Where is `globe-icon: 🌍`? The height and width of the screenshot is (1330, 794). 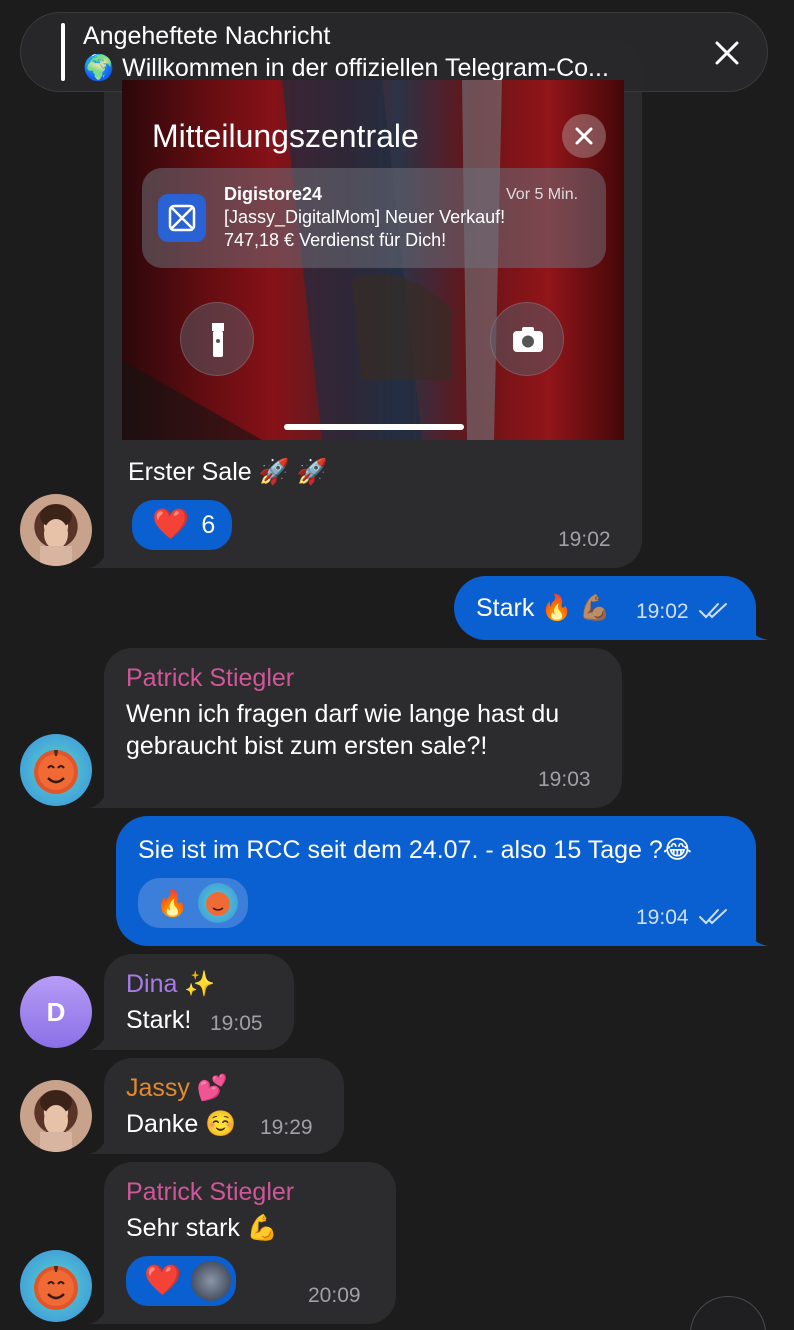
globe-icon: 🌍 is located at coordinates (99, 68).